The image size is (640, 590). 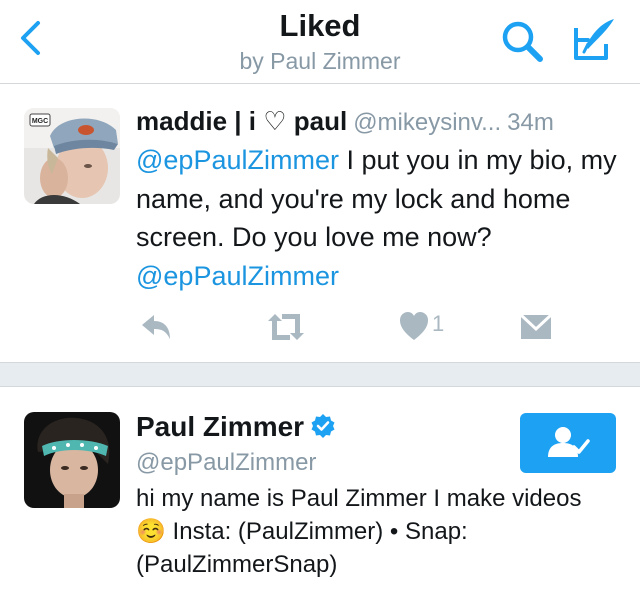 I want to click on navigation-bar: Liked by Paul Zimmer, so click(x=320, y=42).